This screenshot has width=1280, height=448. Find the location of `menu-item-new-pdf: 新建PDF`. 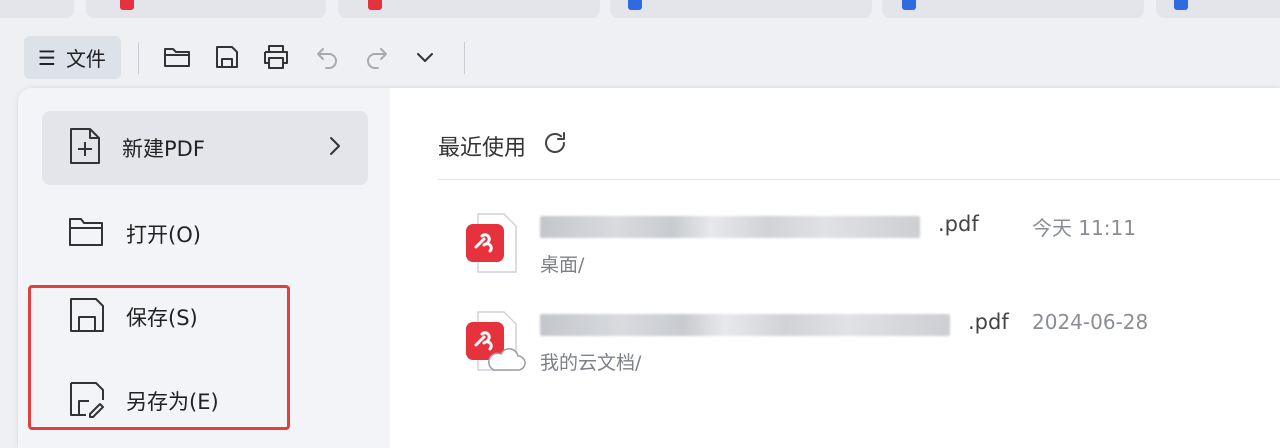

menu-item-new-pdf: 新建PDF is located at coordinates (205, 148).